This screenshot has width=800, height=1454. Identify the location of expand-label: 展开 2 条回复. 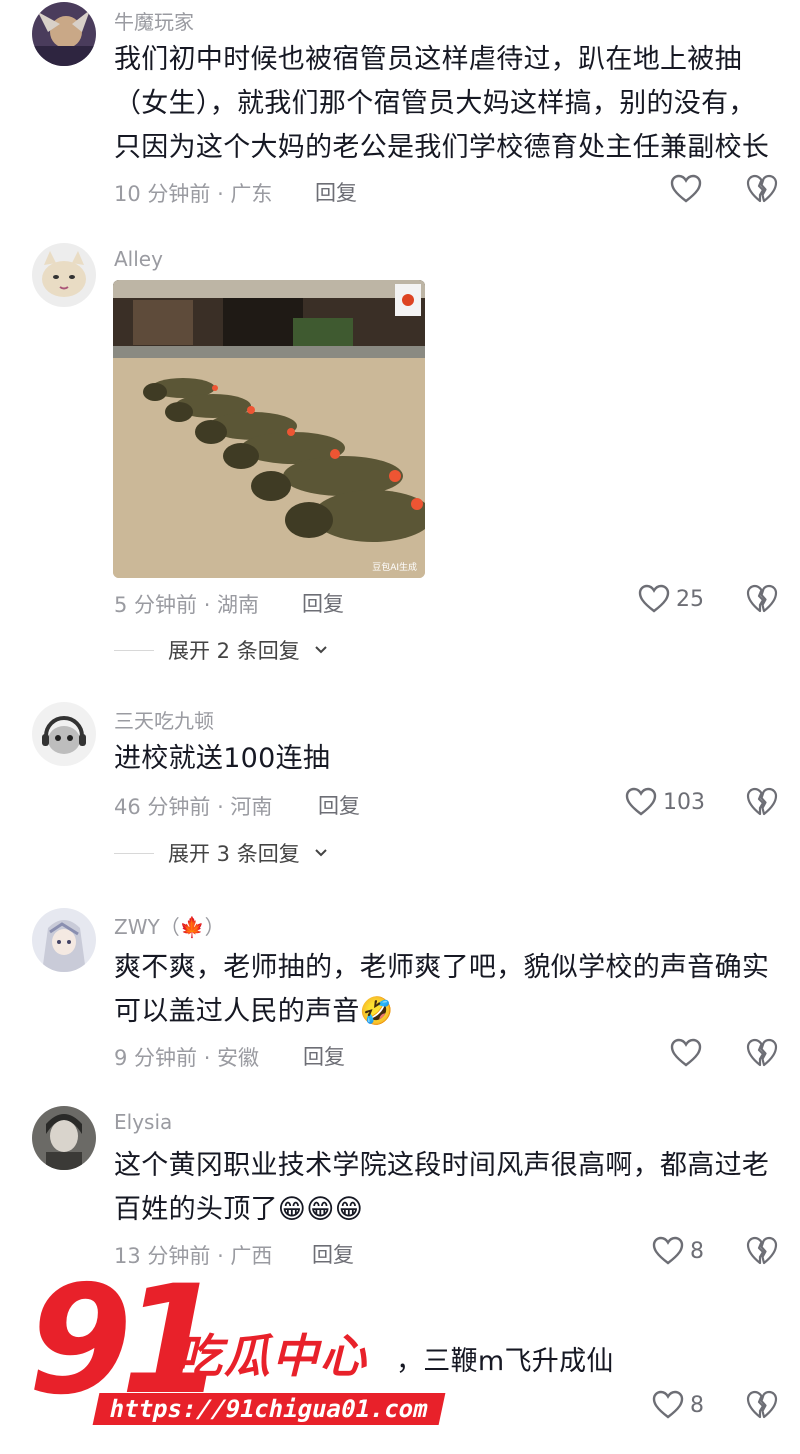
(234, 651).